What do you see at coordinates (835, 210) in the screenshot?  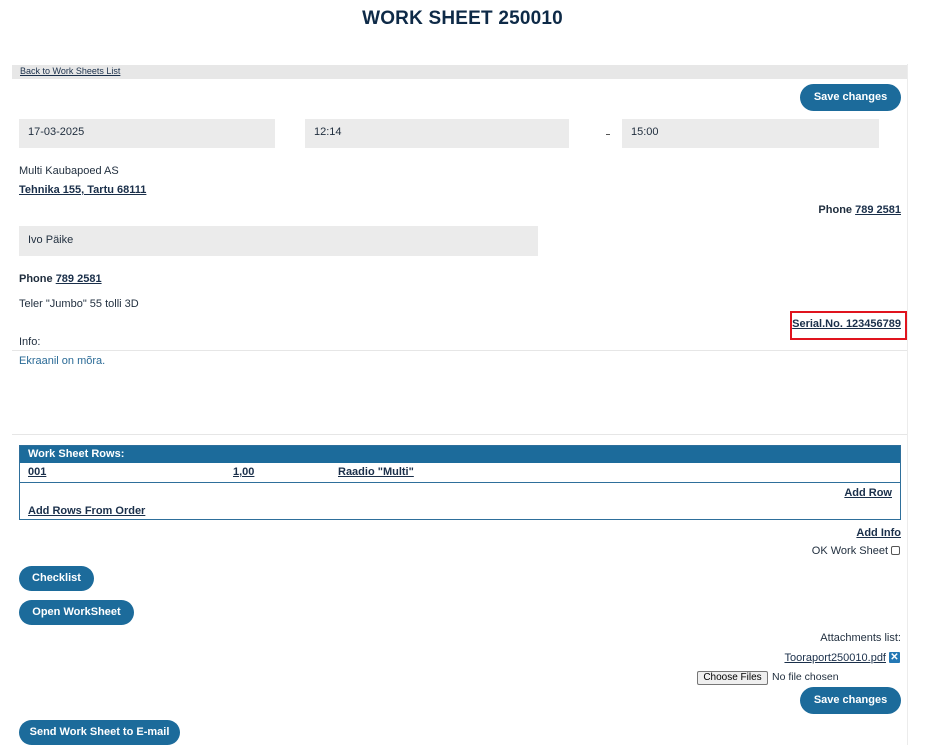 I see `client-phone-label: Phone` at bounding box center [835, 210].